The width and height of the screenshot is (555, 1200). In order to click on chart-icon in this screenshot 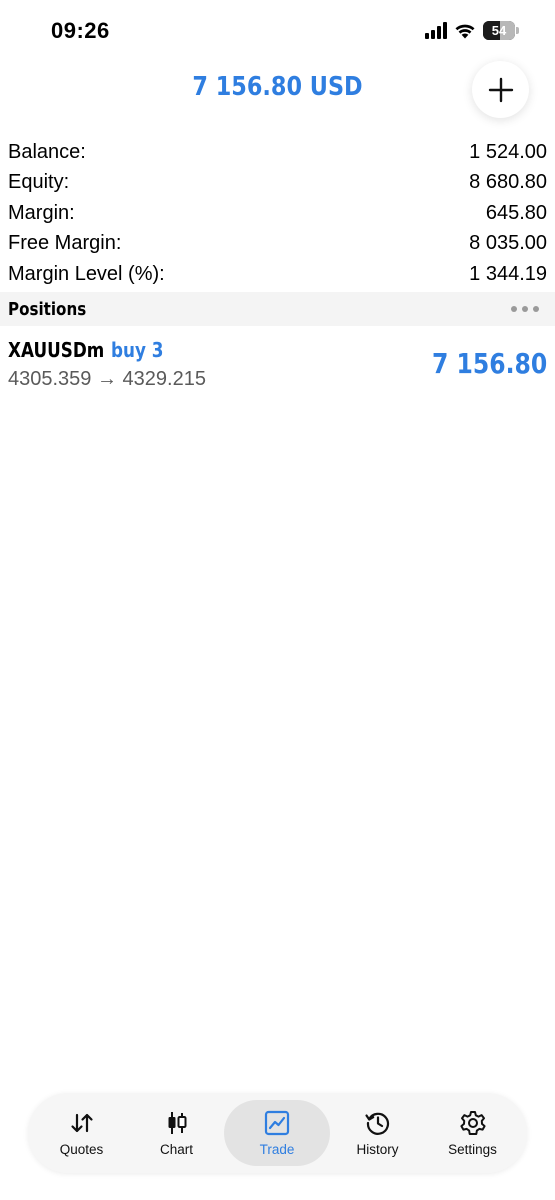, I will do `click(177, 1123)`.